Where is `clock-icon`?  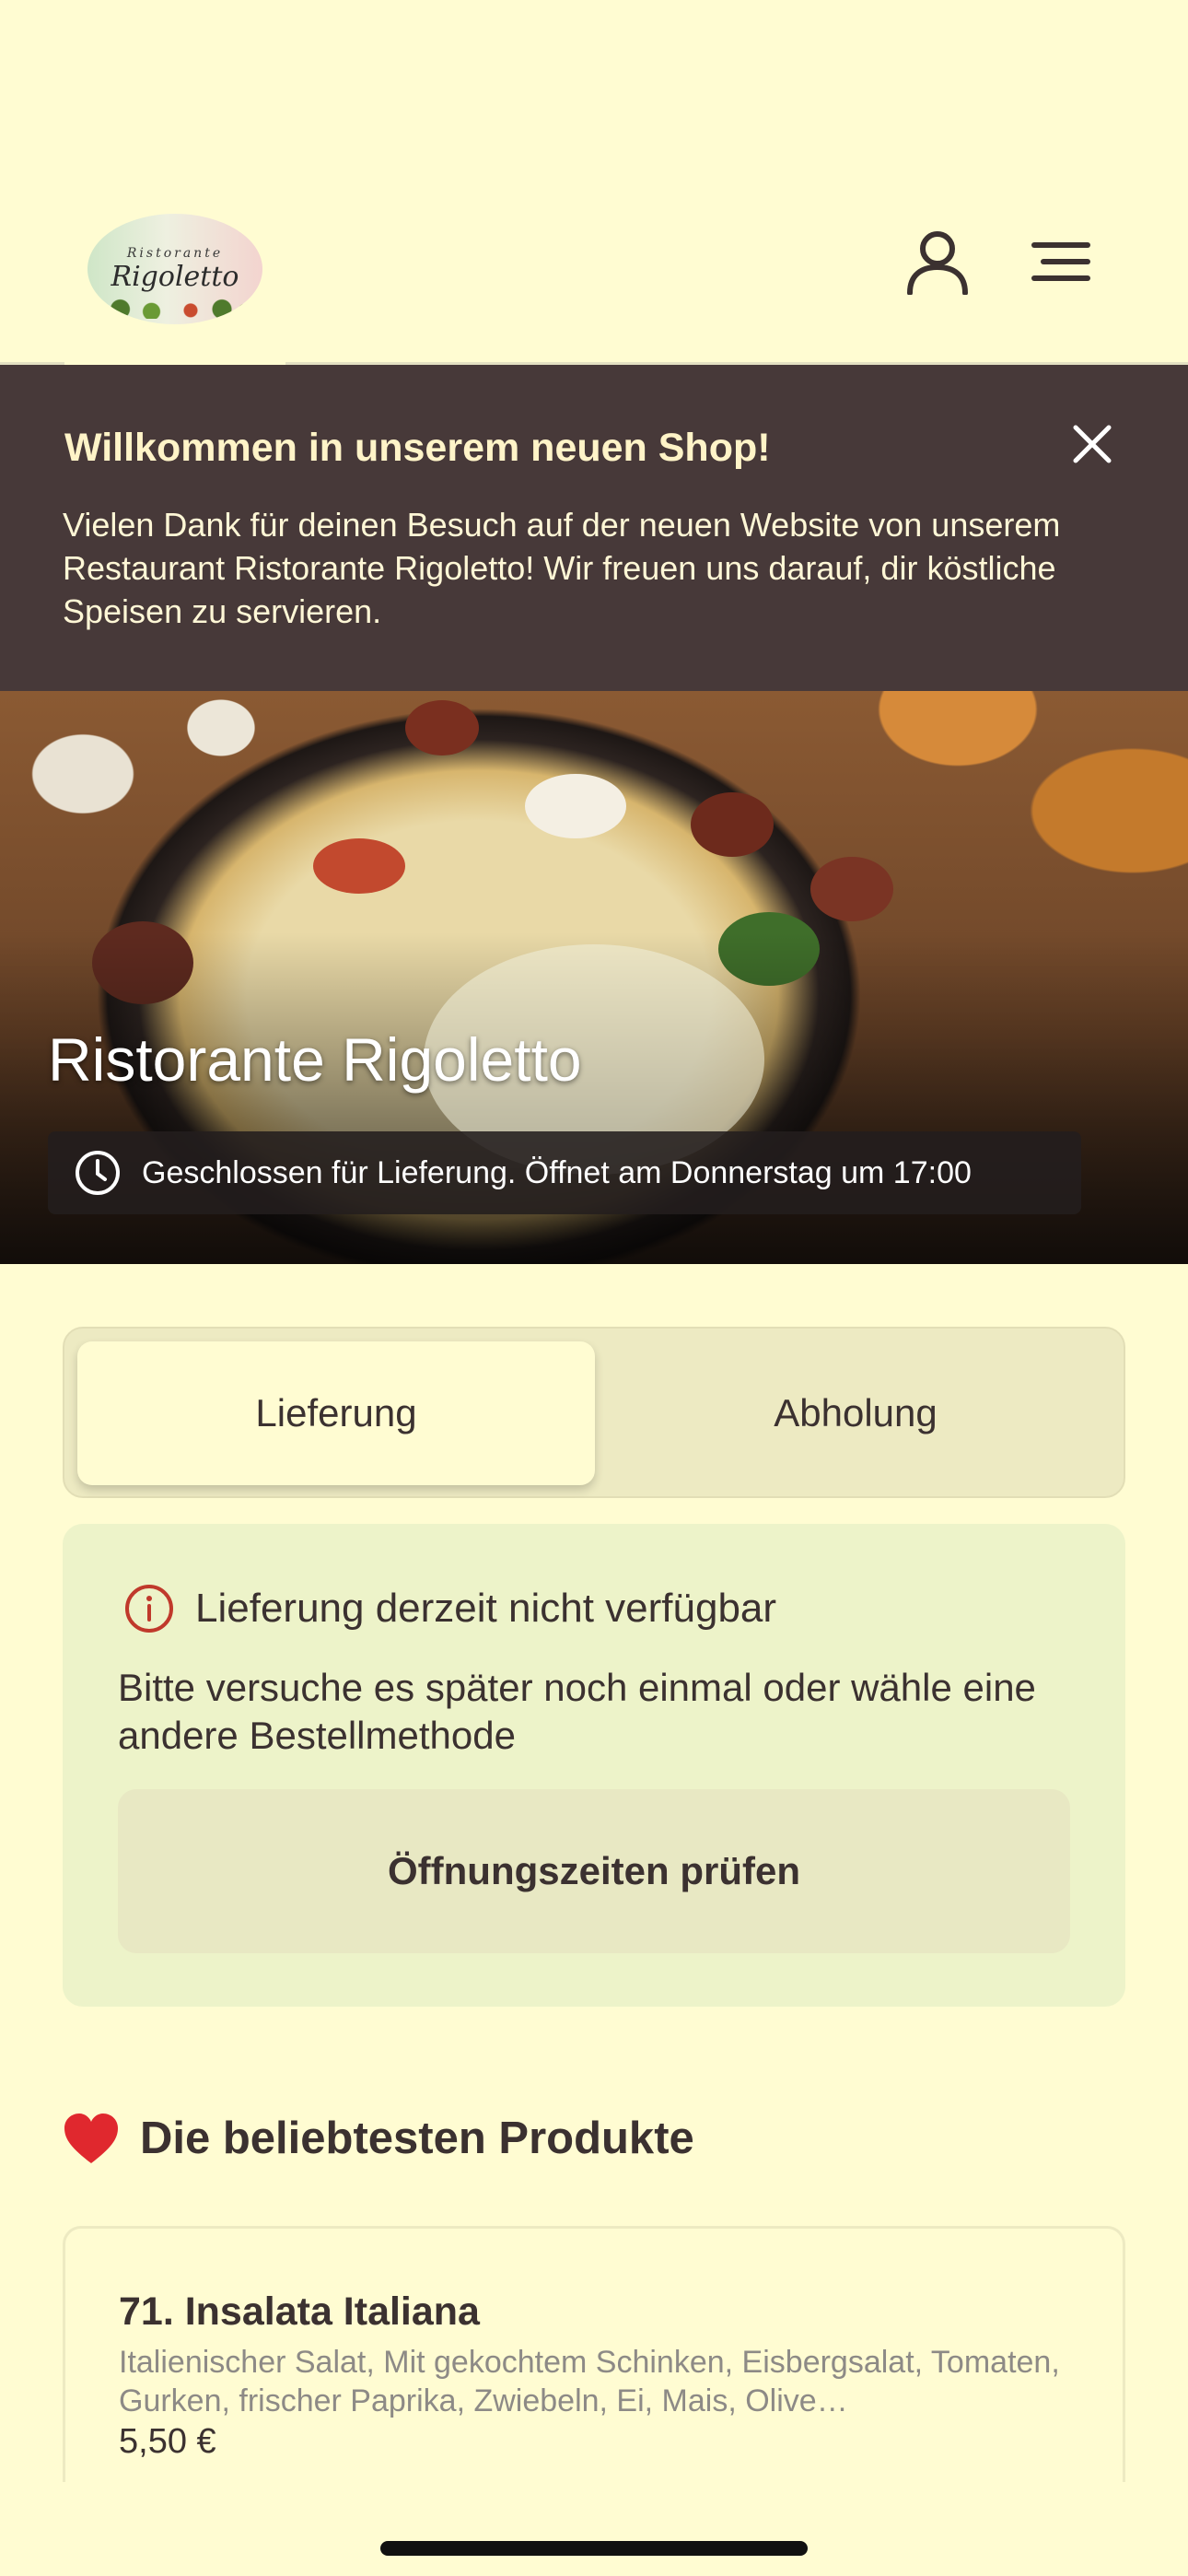
clock-icon is located at coordinates (98, 1173).